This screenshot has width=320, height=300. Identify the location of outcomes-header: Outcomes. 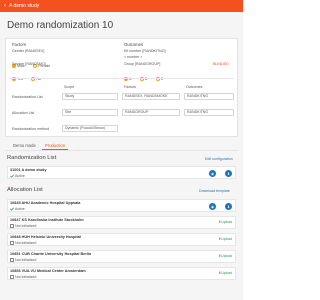
(194, 87).